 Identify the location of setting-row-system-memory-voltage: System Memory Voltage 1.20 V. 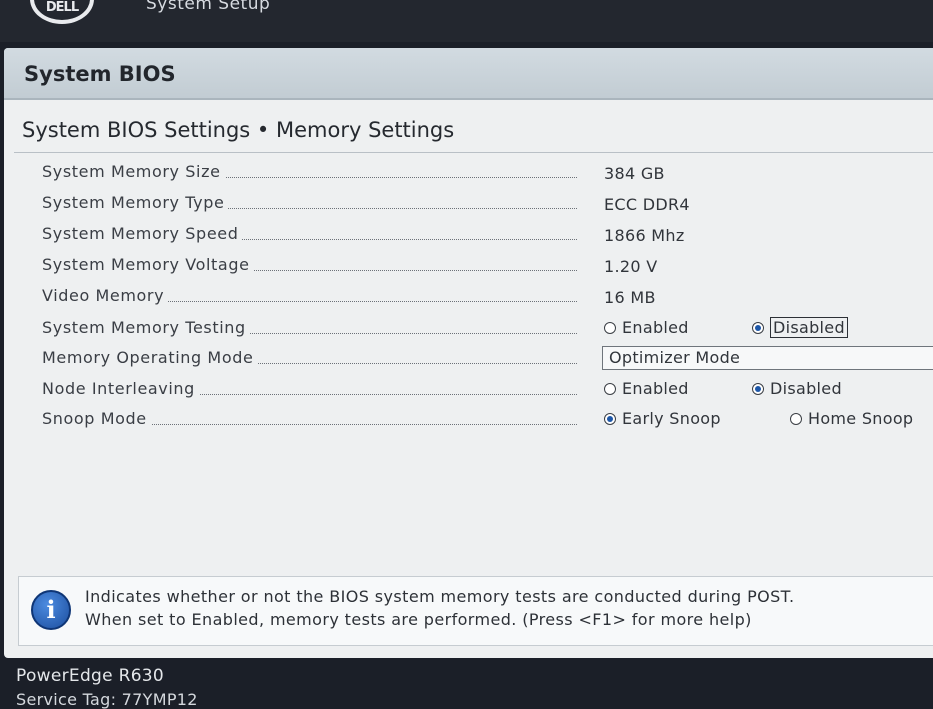
(468, 267).